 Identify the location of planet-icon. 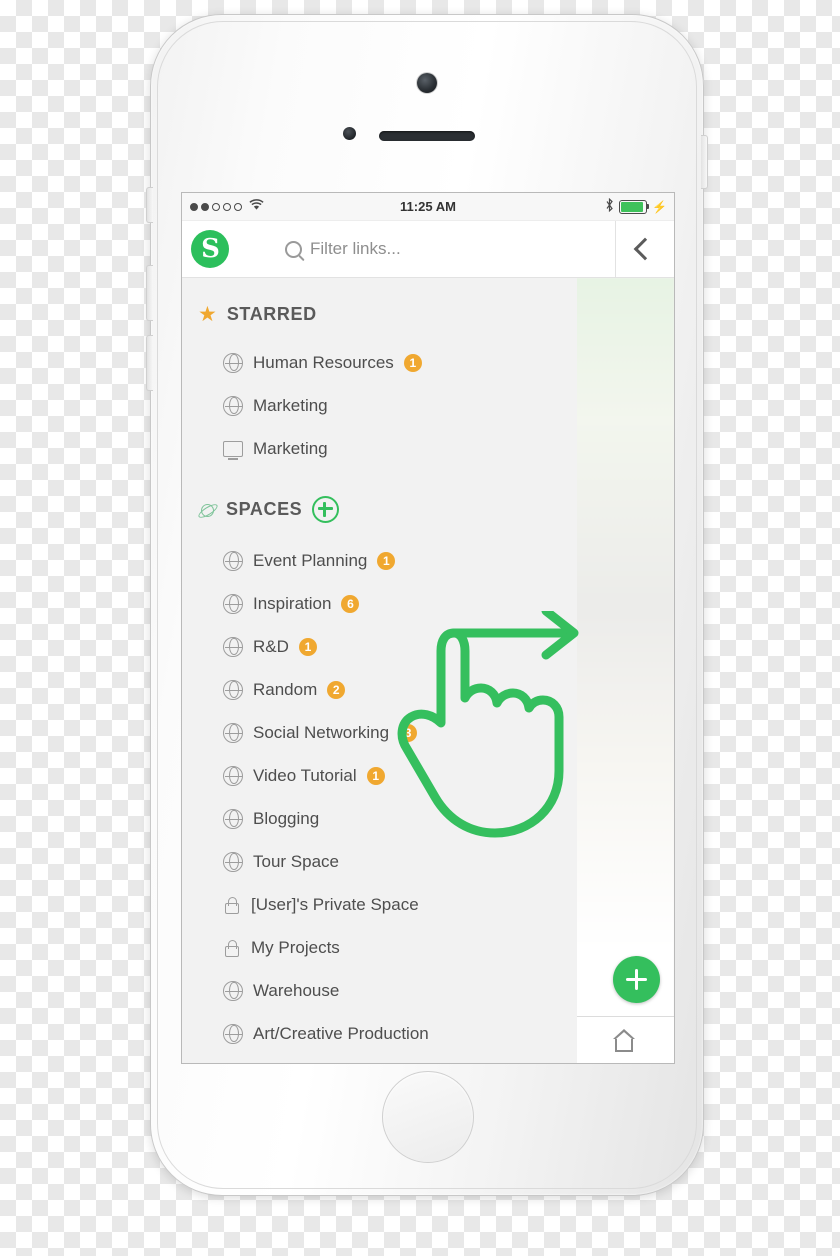
(208, 510).